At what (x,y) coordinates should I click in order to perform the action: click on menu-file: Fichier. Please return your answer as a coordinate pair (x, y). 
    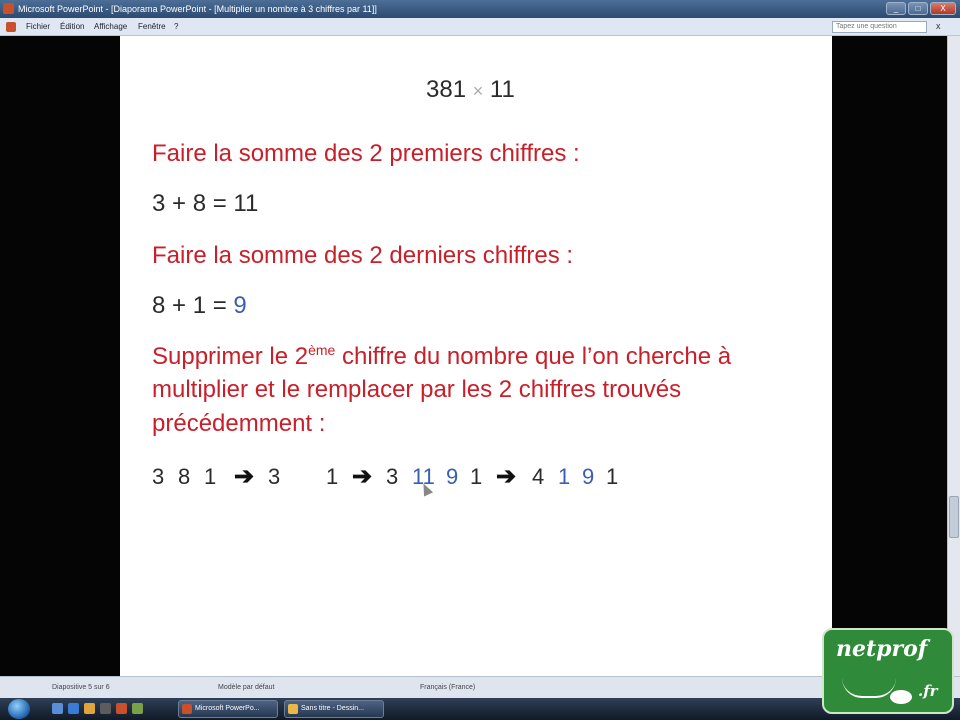
    Looking at the image, I should click on (38, 27).